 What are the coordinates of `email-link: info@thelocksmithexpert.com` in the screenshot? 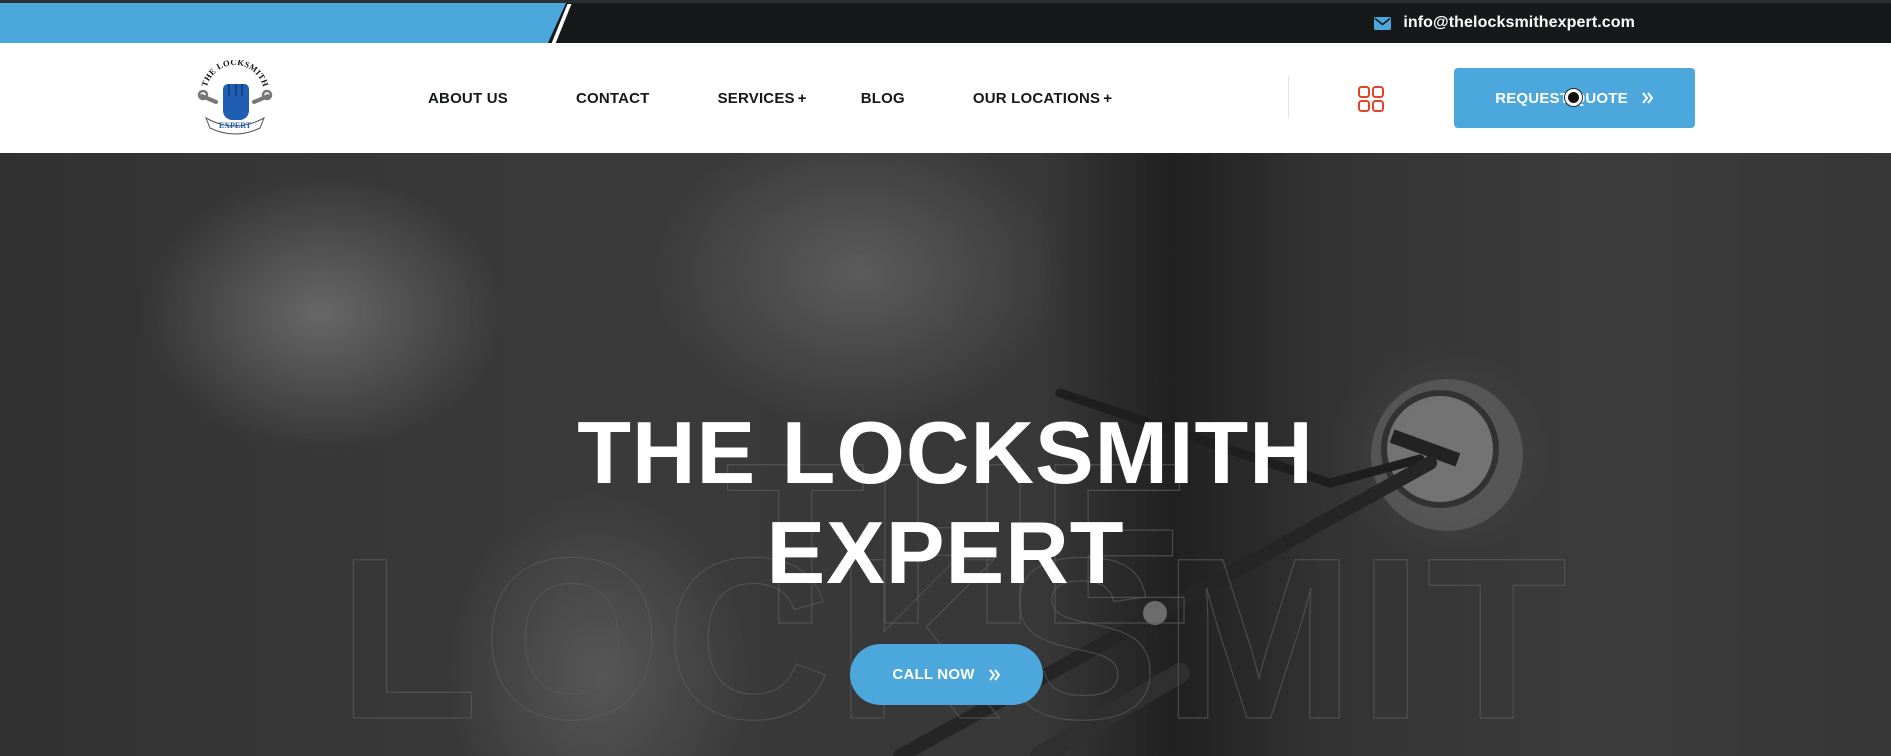 It's located at (1519, 23).